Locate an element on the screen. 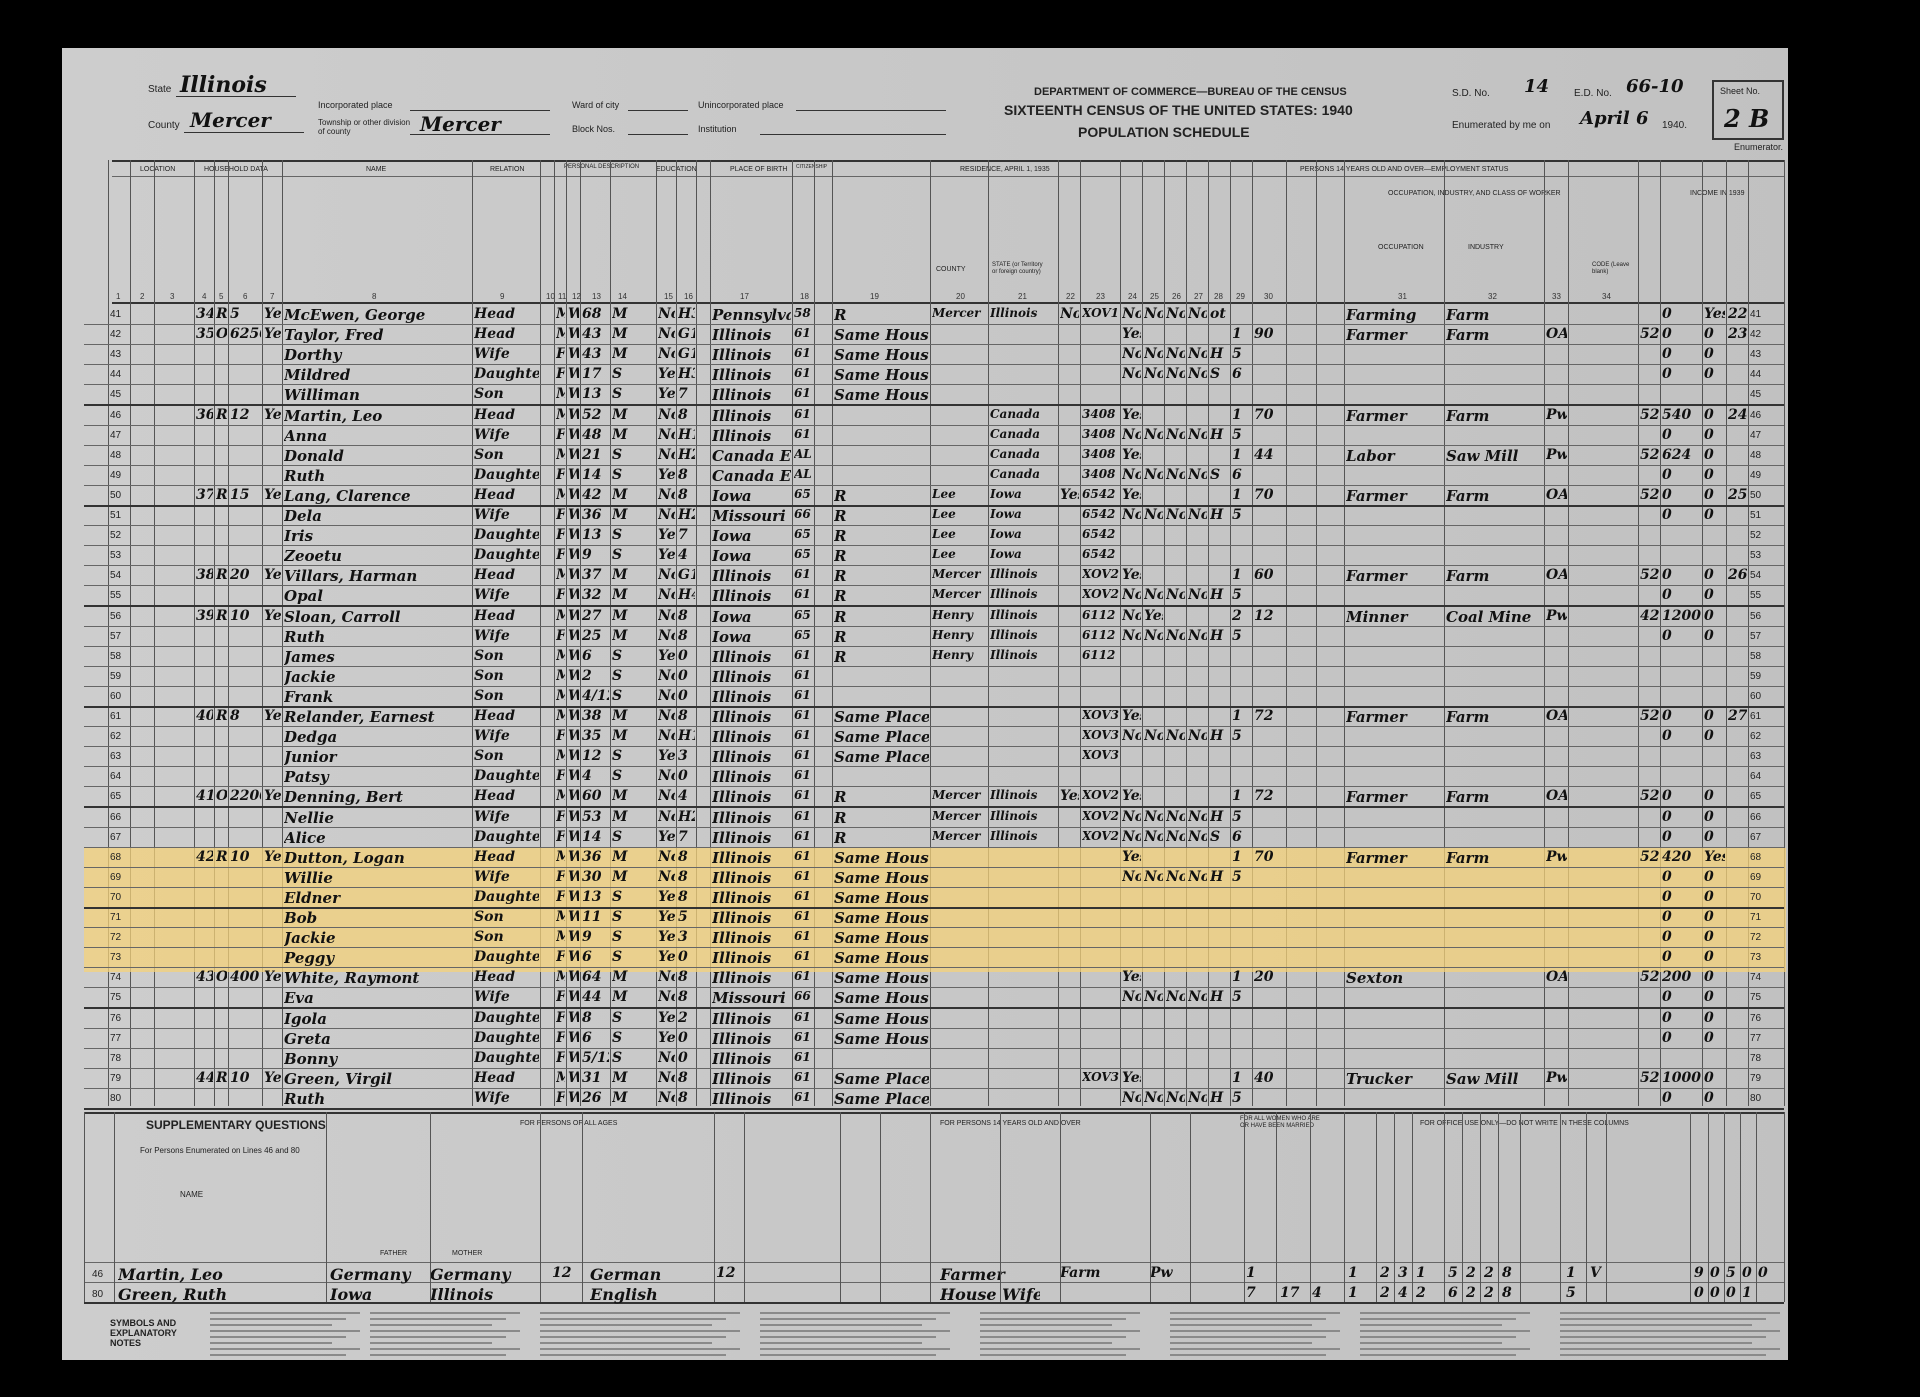 This screenshot has width=1920, height=1397. cell-age: 13 is located at coordinates (592, 535).